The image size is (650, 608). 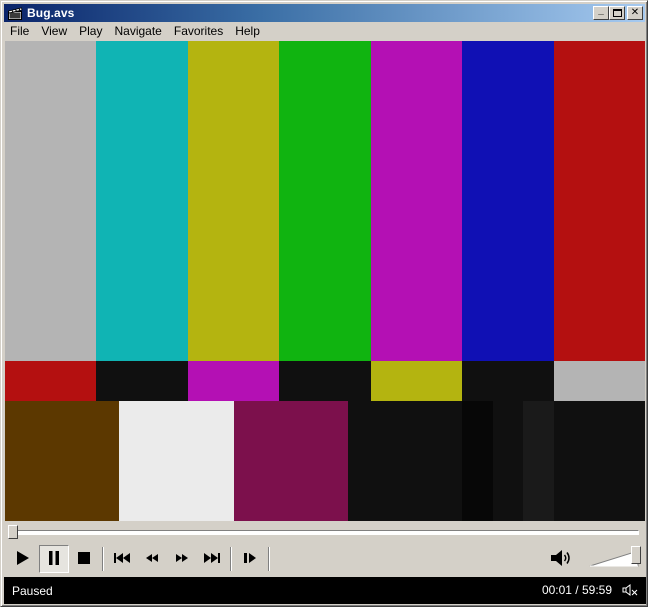 I want to click on rewind-button, so click(x=152, y=559).